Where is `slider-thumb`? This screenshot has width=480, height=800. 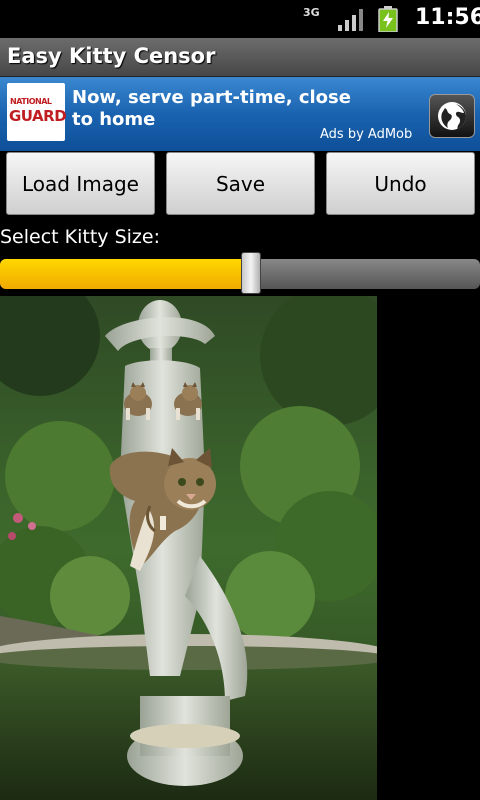 slider-thumb is located at coordinates (250, 273).